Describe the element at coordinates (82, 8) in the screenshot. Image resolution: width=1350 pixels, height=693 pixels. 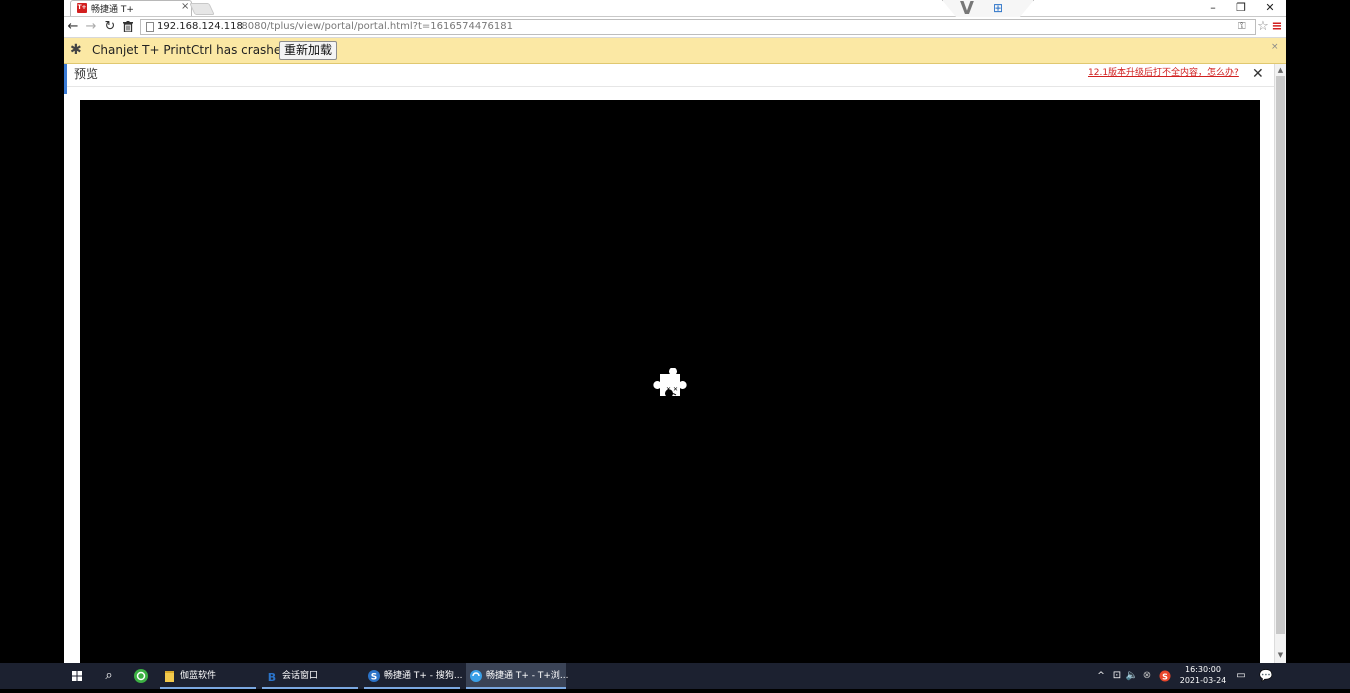
I see `tplus-favicon-icon: T+` at that location.